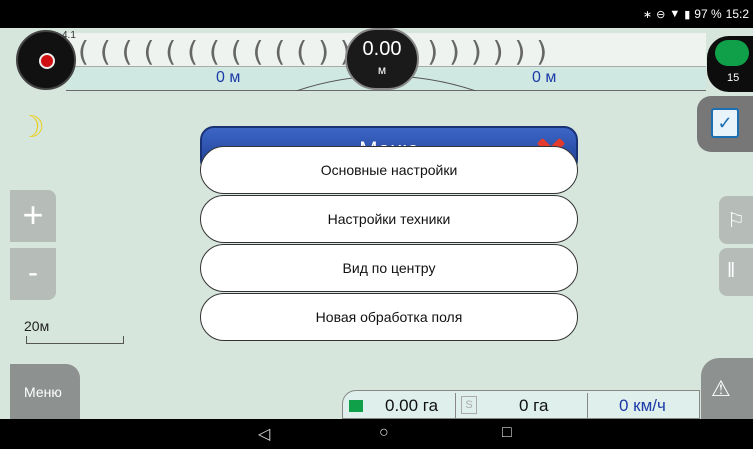 This screenshot has width=753, height=449. Describe the element at coordinates (376, 14) in the screenshot. I see `status-bar: ∗ ⊖ ▼ ▮ 97 % 15:2` at that location.